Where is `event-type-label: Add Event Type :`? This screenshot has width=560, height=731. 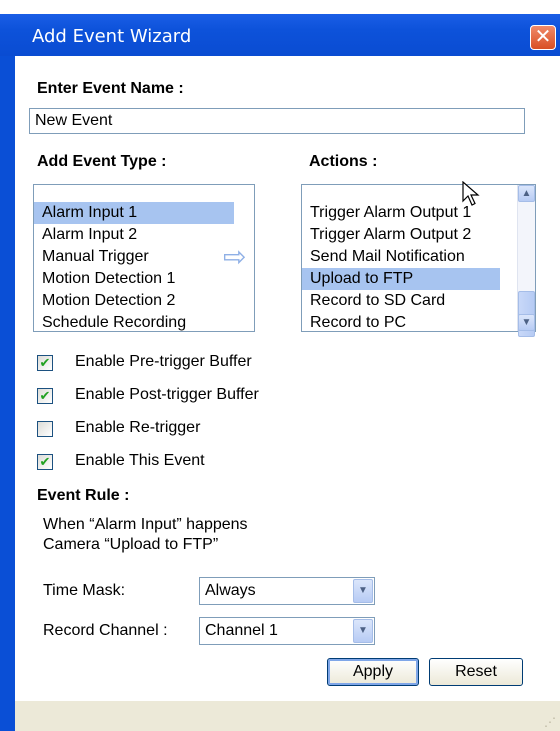
event-type-label: Add Event Type : is located at coordinates (102, 161).